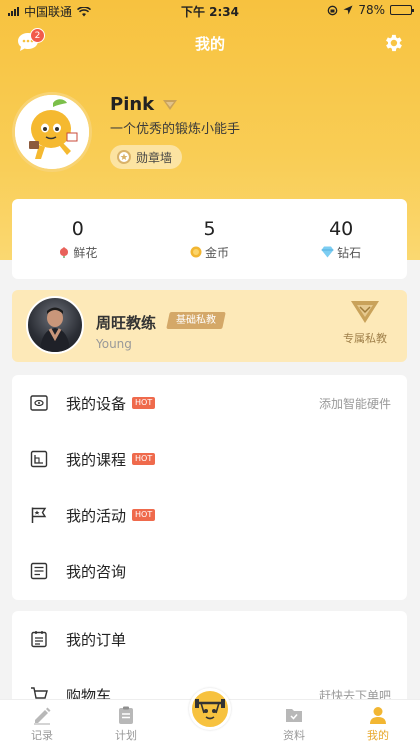 This screenshot has height=747, width=420. Describe the element at coordinates (209, 571) in the screenshot. I see `menu-item-consult: 我的咨询` at that location.